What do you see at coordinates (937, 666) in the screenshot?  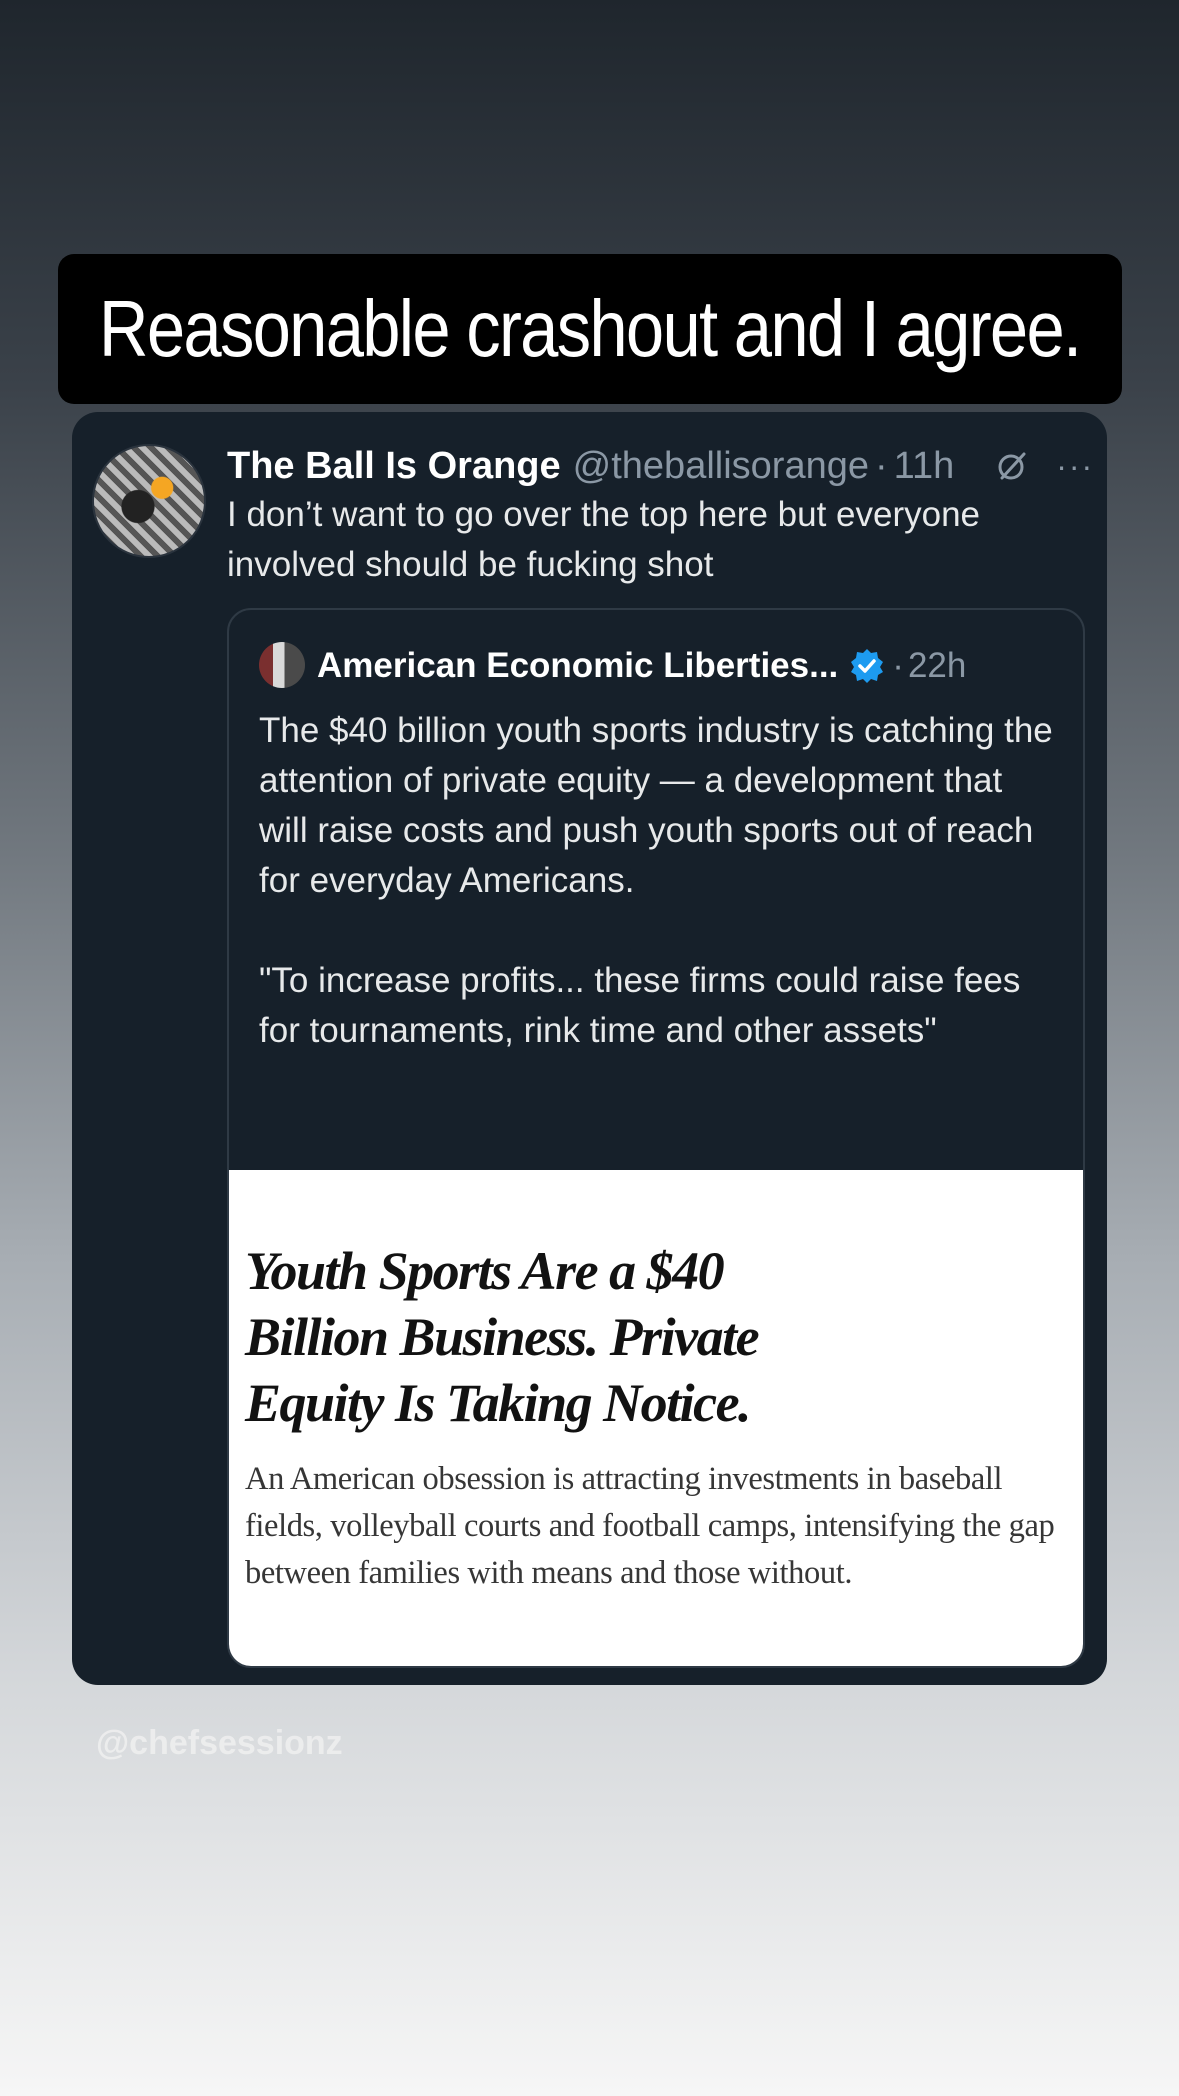 I see `quote-time: 22h` at bounding box center [937, 666].